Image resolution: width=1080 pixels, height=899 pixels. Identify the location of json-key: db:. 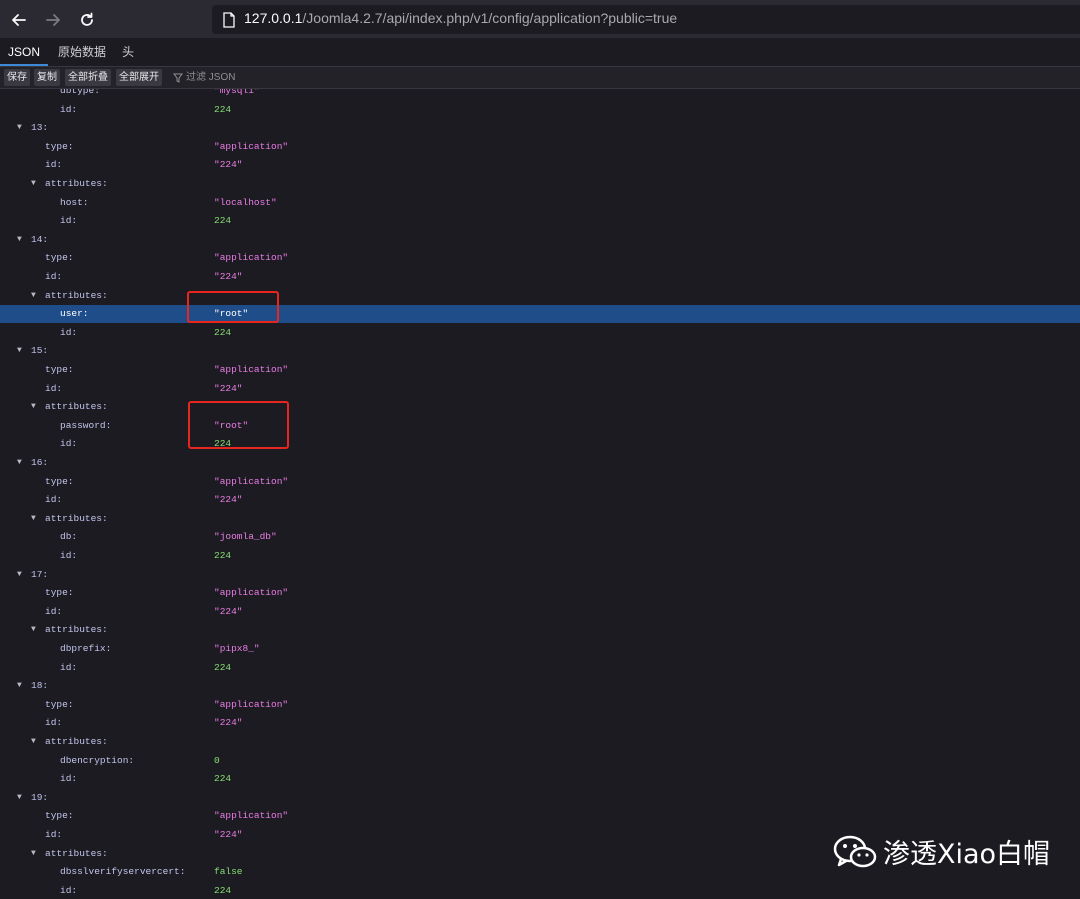
(69, 537).